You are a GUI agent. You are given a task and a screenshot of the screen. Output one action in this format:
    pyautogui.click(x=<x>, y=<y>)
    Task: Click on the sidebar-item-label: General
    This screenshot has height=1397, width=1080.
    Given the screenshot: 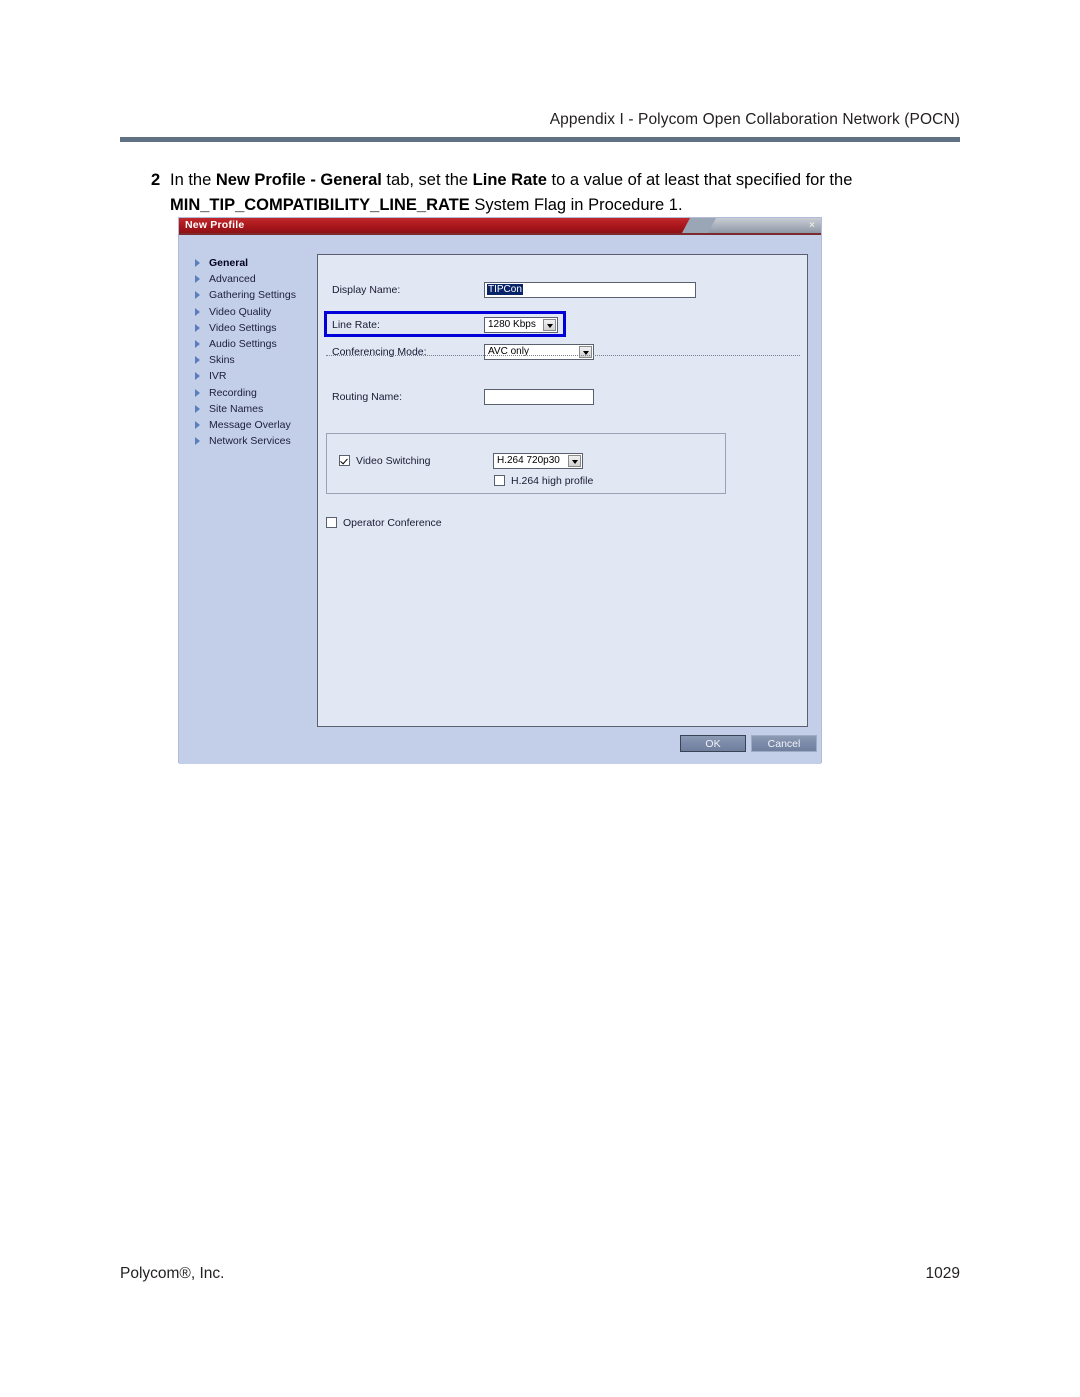 What is the action you would take?
    pyautogui.click(x=229, y=263)
    